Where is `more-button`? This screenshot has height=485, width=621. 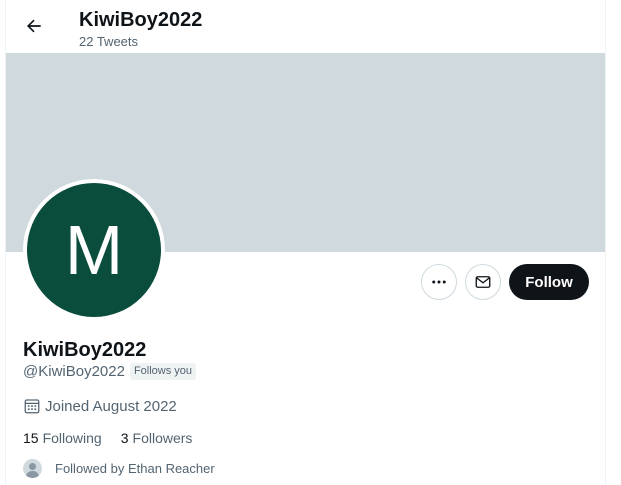 more-button is located at coordinates (439, 282).